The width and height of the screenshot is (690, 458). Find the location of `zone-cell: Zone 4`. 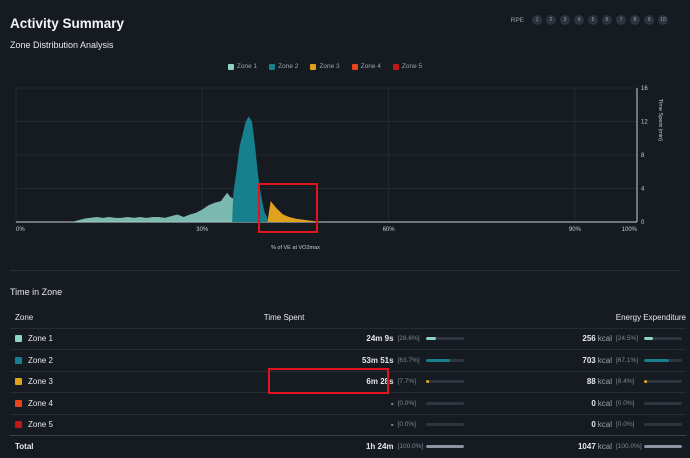

zone-cell: Zone 4 is located at coordinates (54, 403).